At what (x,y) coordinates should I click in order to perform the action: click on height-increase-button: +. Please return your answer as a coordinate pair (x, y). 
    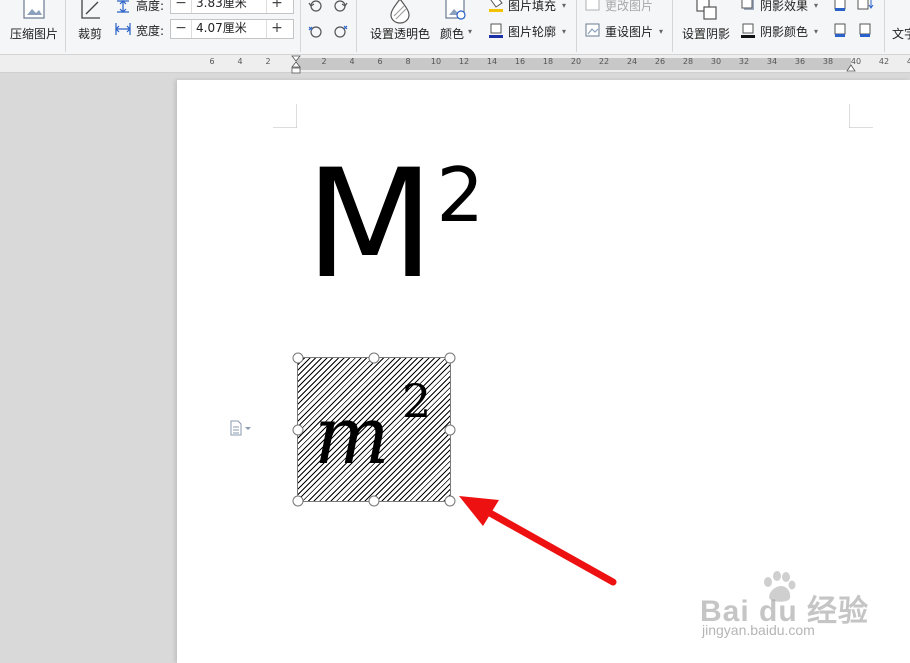
    Looking at the image, I should click on (277, 6).